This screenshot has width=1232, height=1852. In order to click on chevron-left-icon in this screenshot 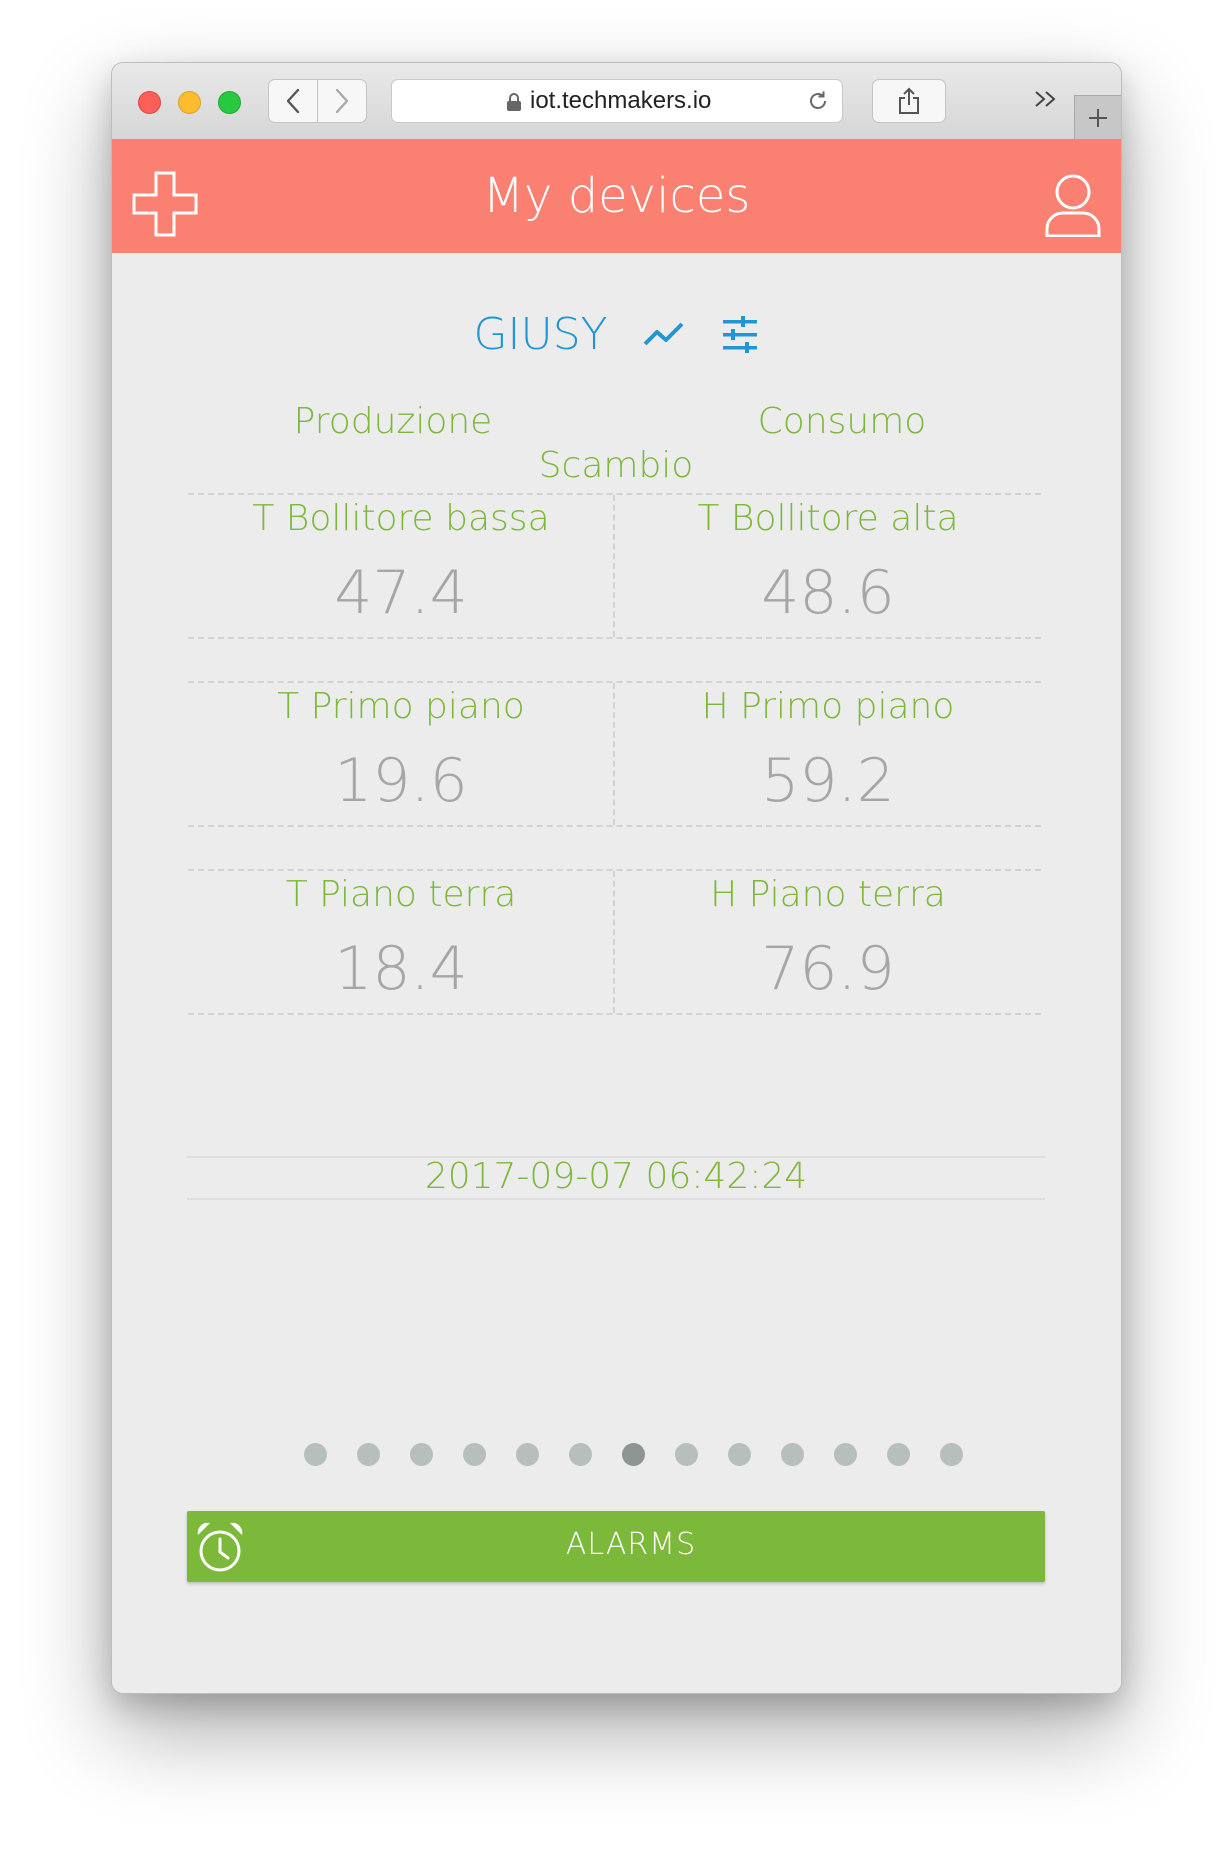, I will do `click(293, 101)`.